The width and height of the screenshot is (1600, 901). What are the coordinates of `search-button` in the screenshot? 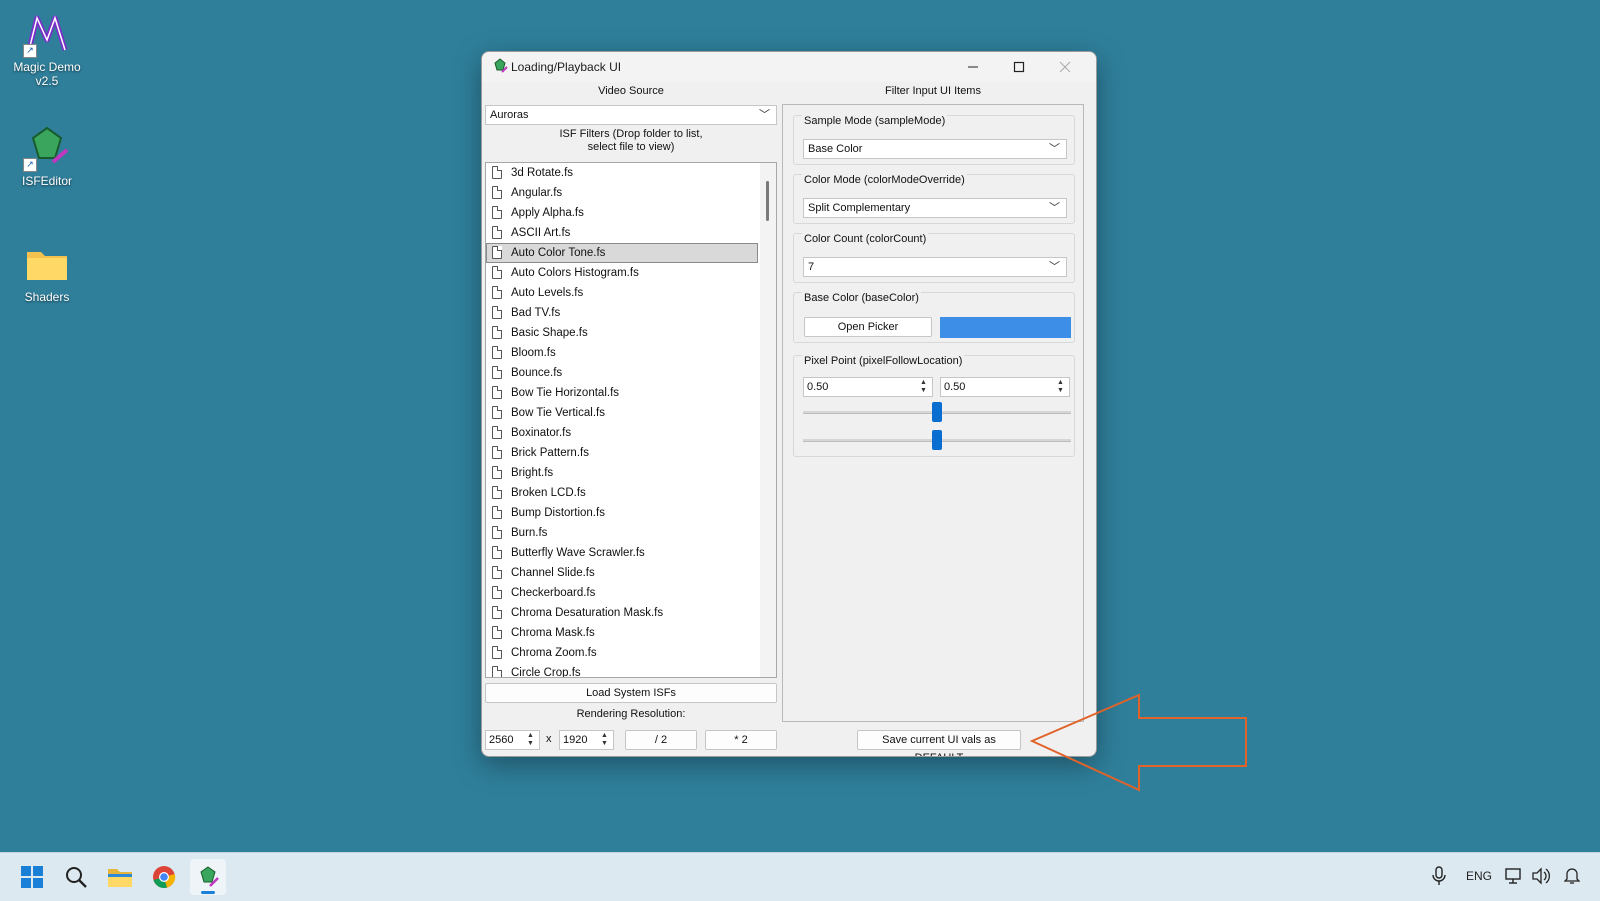 It's located at (76, 877).